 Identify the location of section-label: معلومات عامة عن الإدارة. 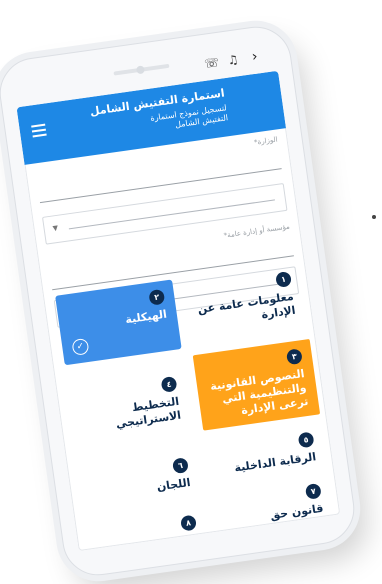
(246, 305).